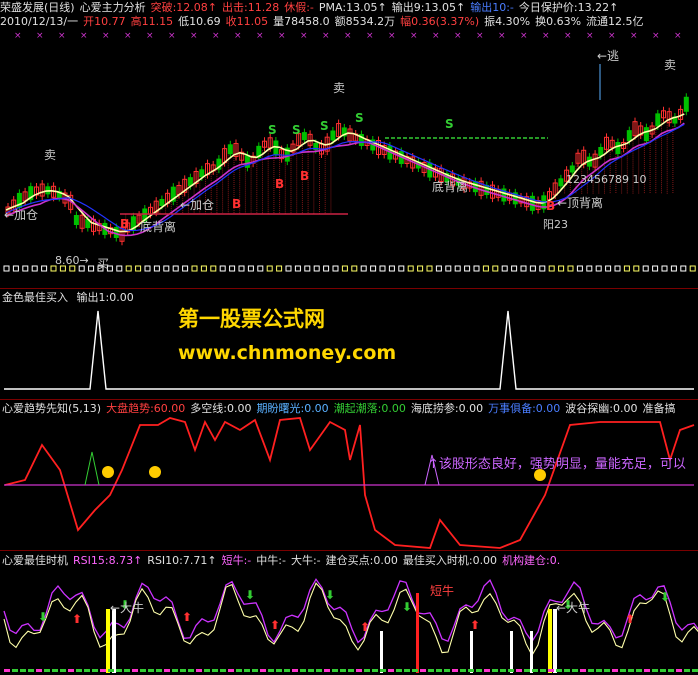 The image size is (698, 675). I want to click on timing-value-5: 大牛:-, so click(305, 560).